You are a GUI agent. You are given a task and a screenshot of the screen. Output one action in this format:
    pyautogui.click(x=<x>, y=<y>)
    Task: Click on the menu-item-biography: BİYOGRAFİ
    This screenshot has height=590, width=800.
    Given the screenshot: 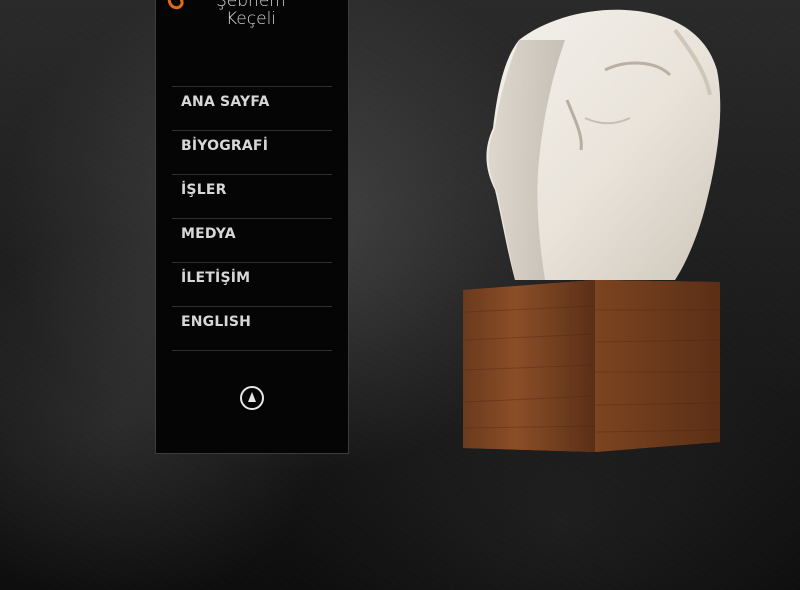 What is the action you would take?
    pyautogui.click(x=252, y=152)
    